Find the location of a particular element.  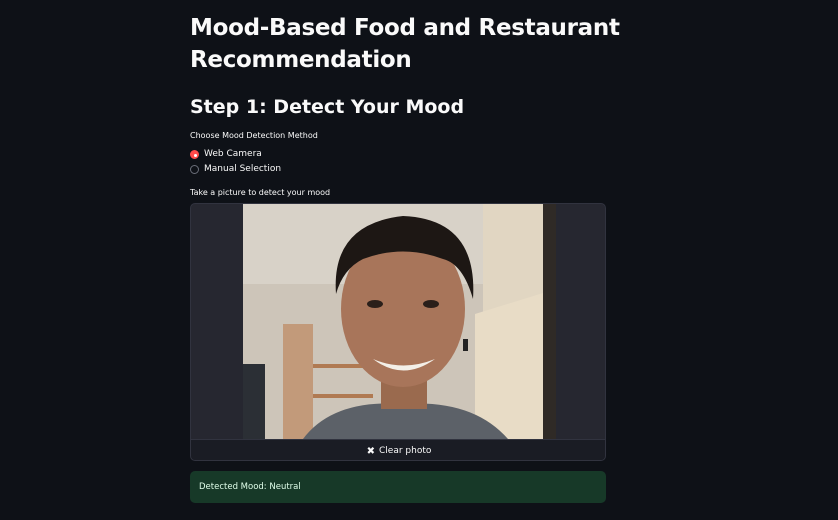

mood-method-label: Choose Mood Detection Method is located at coordinates (254, 135).